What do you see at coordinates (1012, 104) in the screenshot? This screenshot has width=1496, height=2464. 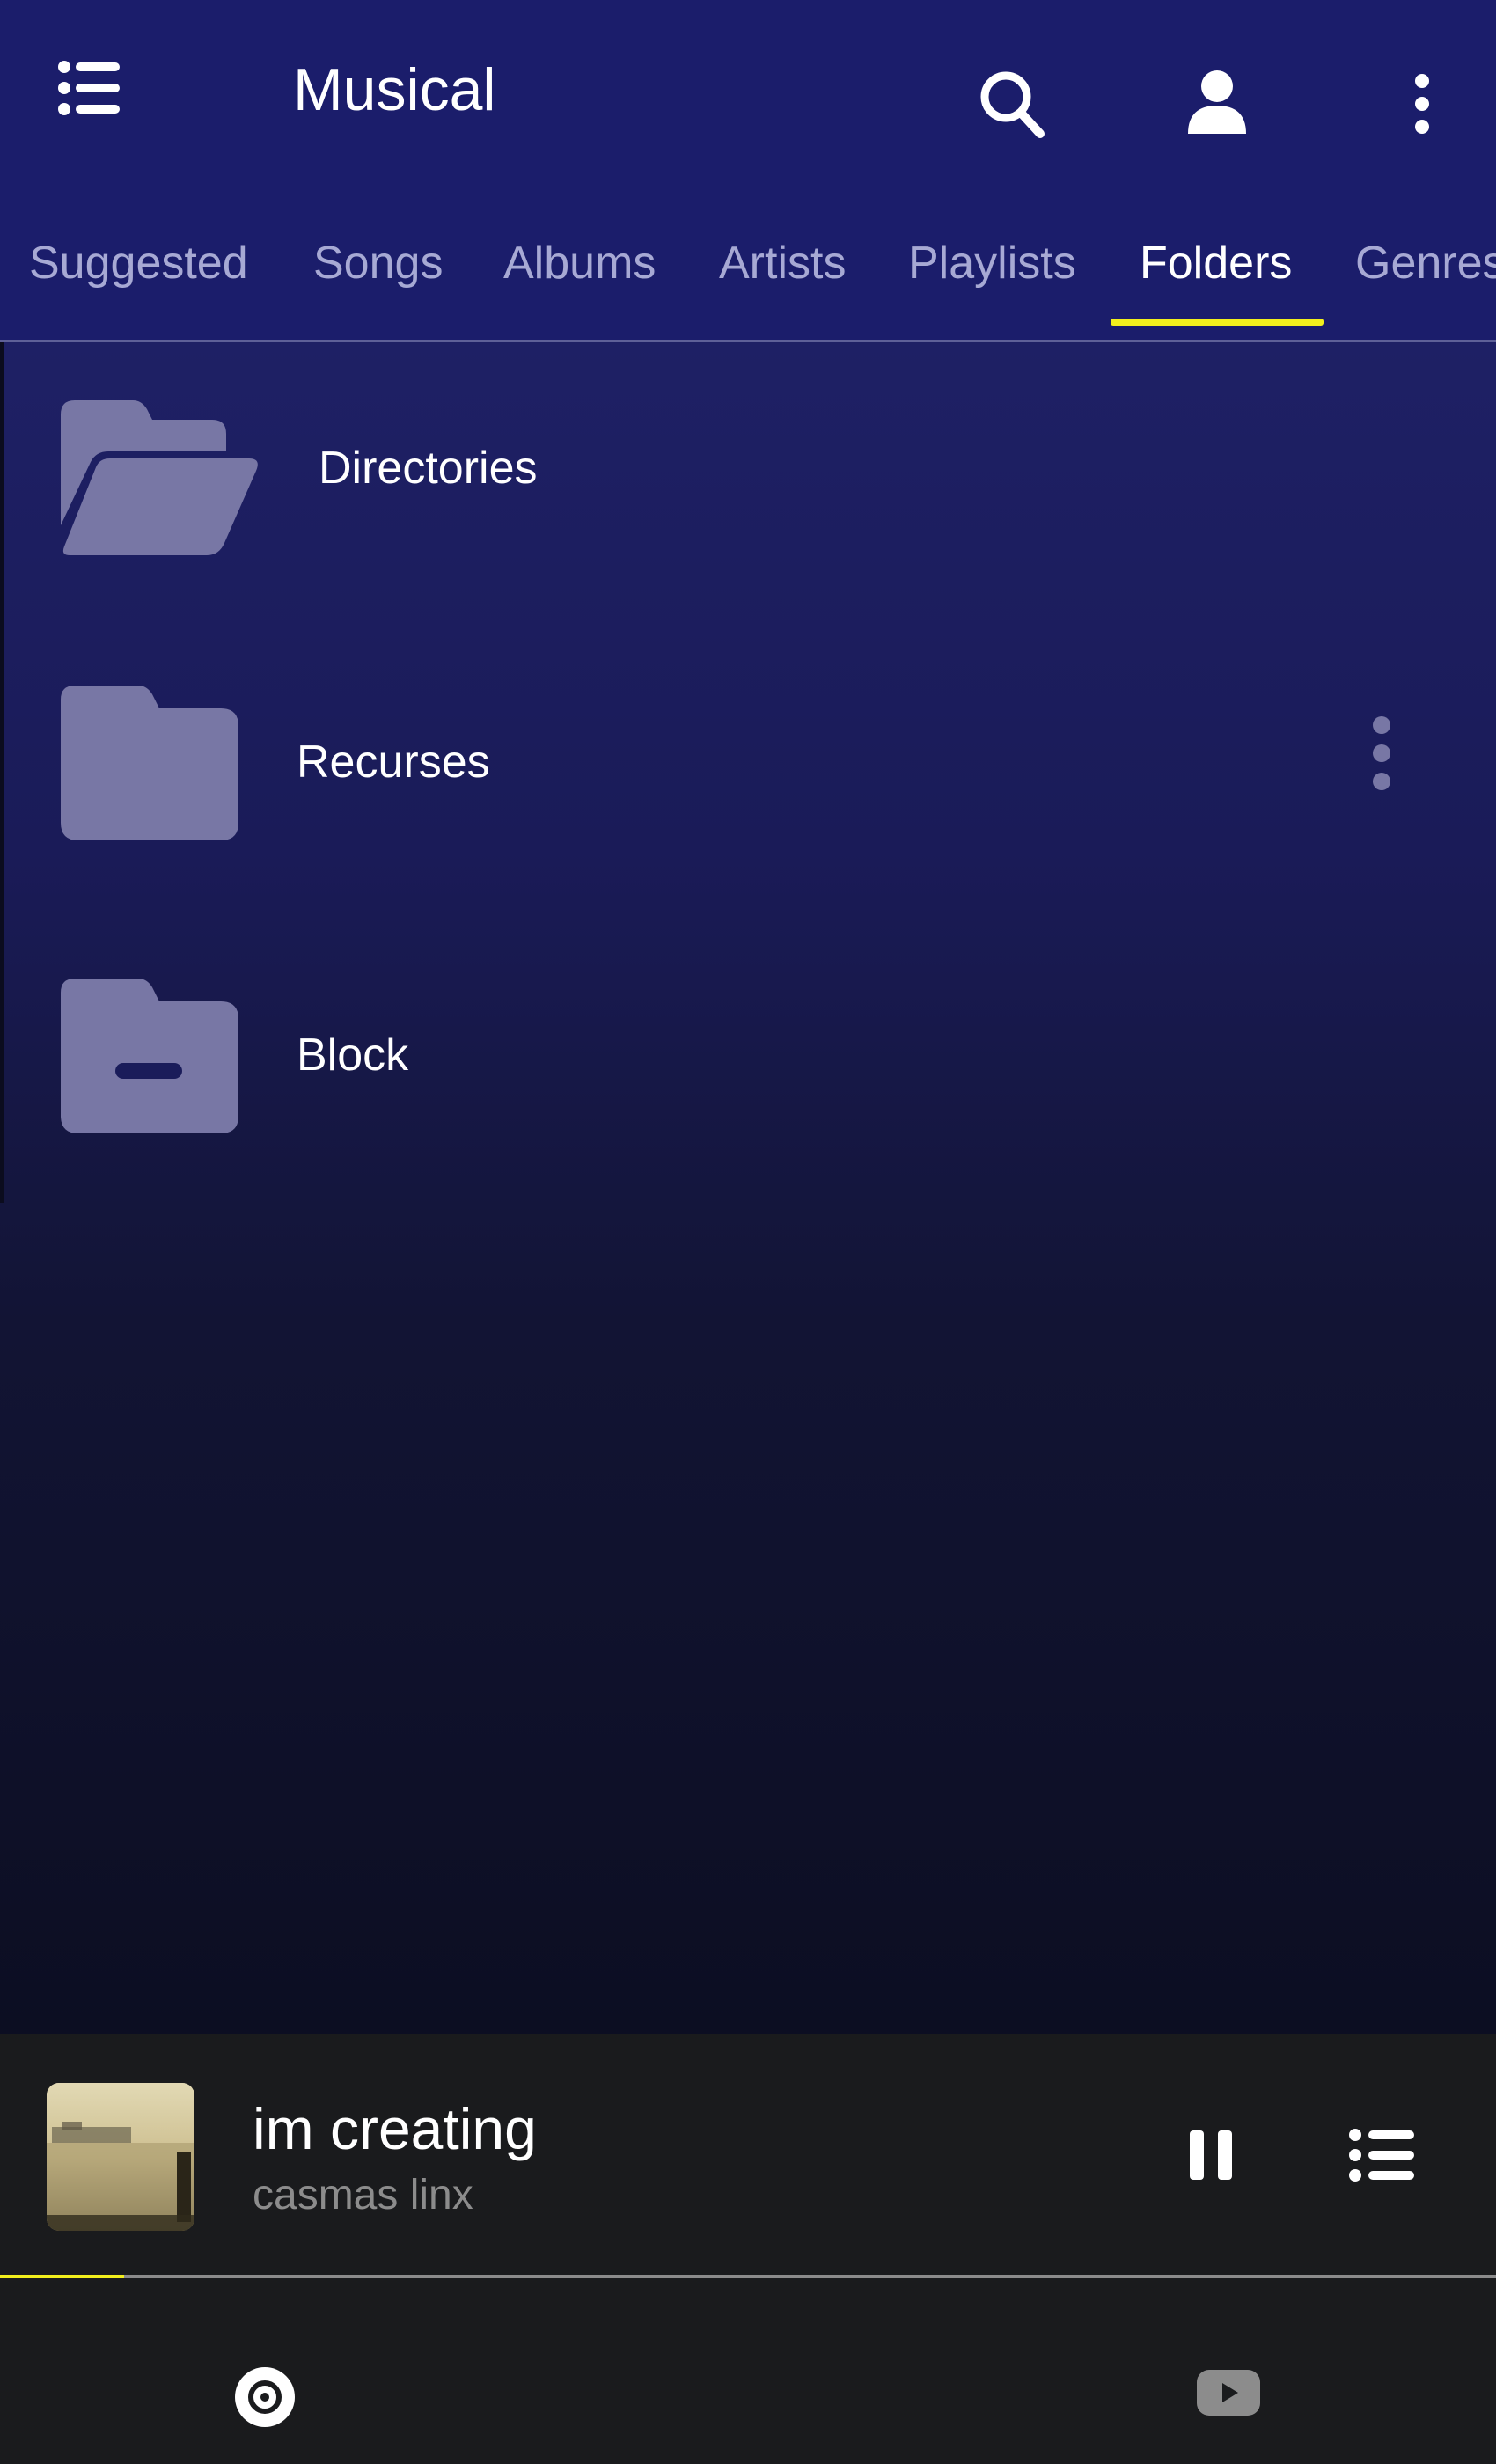 I see `search-icon` at bounding box center [1012, 104].